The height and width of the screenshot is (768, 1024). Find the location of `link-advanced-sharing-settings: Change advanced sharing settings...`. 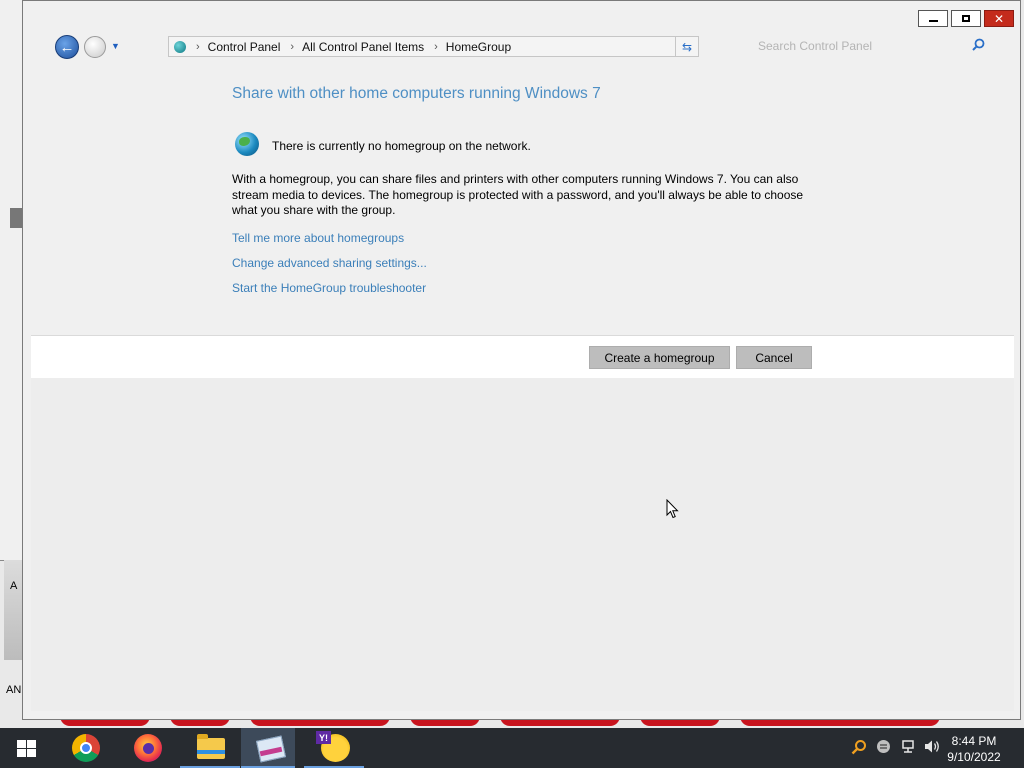

link-advanced-sharing-settings: Change advanced sharing settings... is located at coordinates (329, 263).